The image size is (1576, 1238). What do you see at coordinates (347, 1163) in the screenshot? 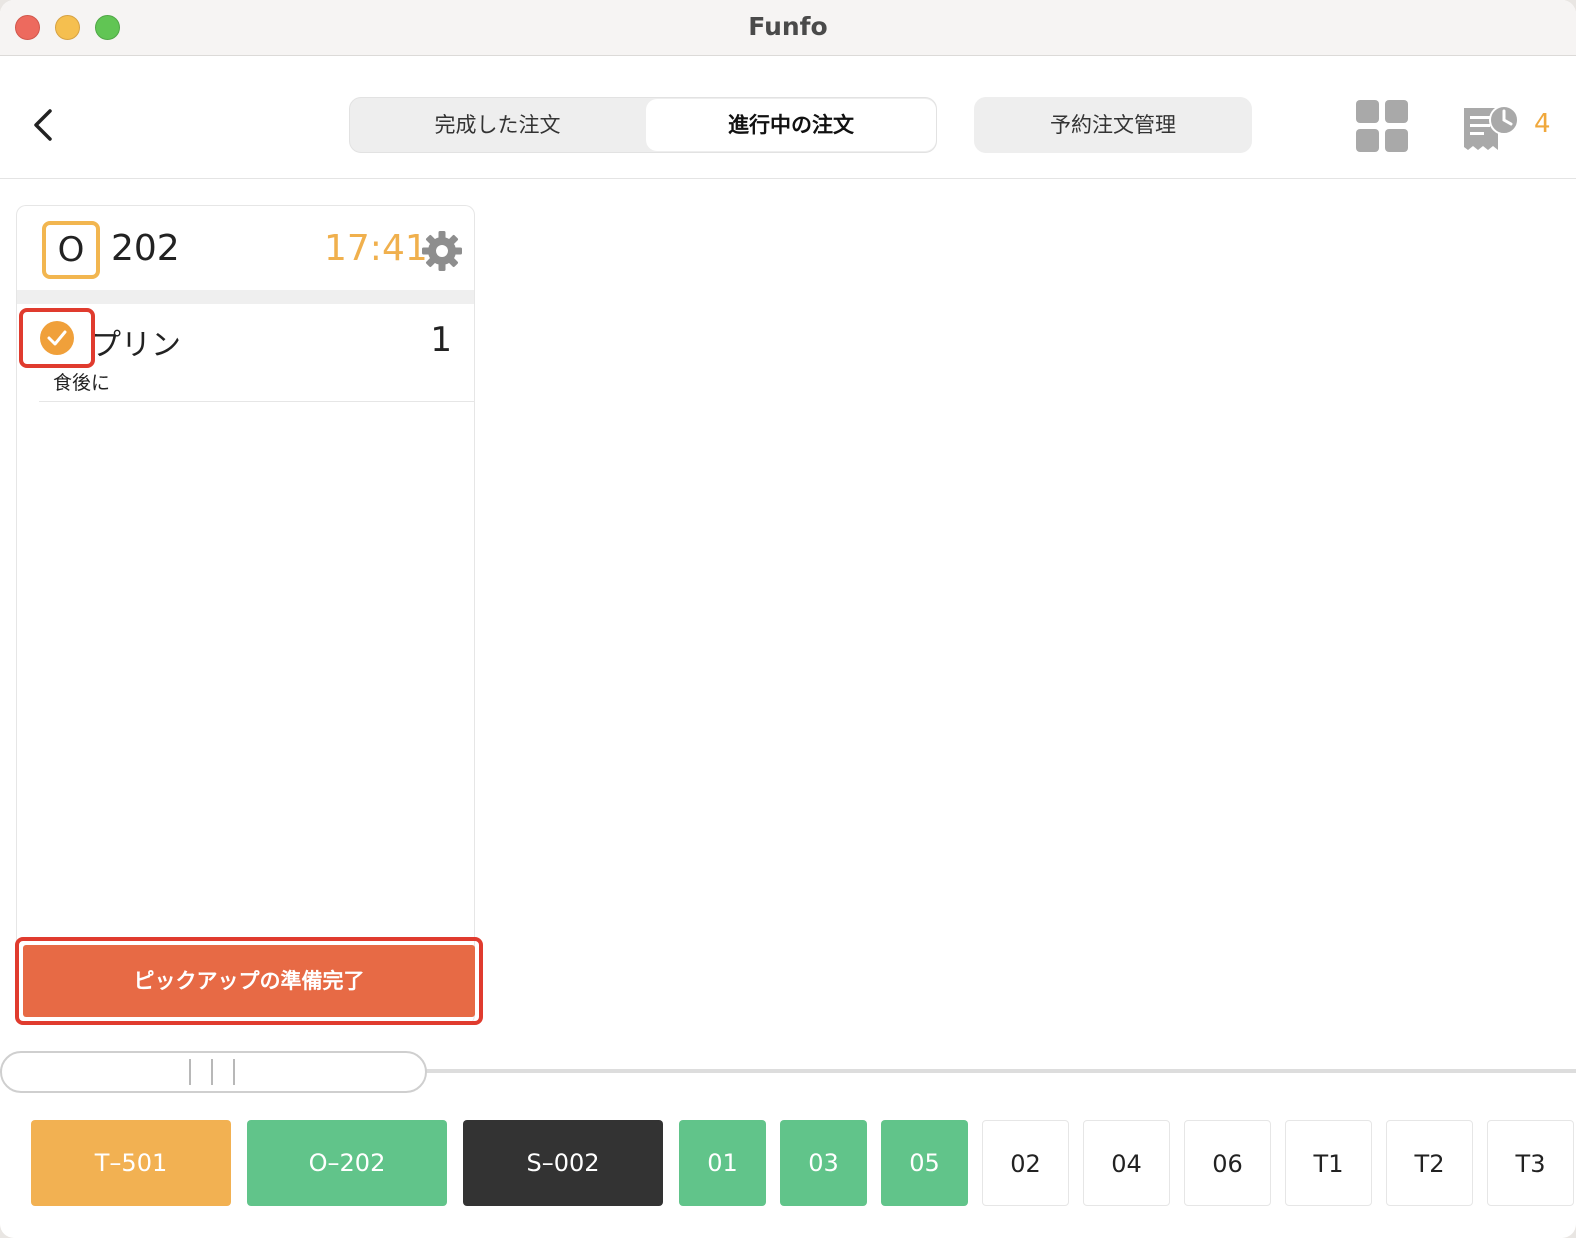
I see `order-tab-o-202: O–202` at bounding box center [347, 1163].